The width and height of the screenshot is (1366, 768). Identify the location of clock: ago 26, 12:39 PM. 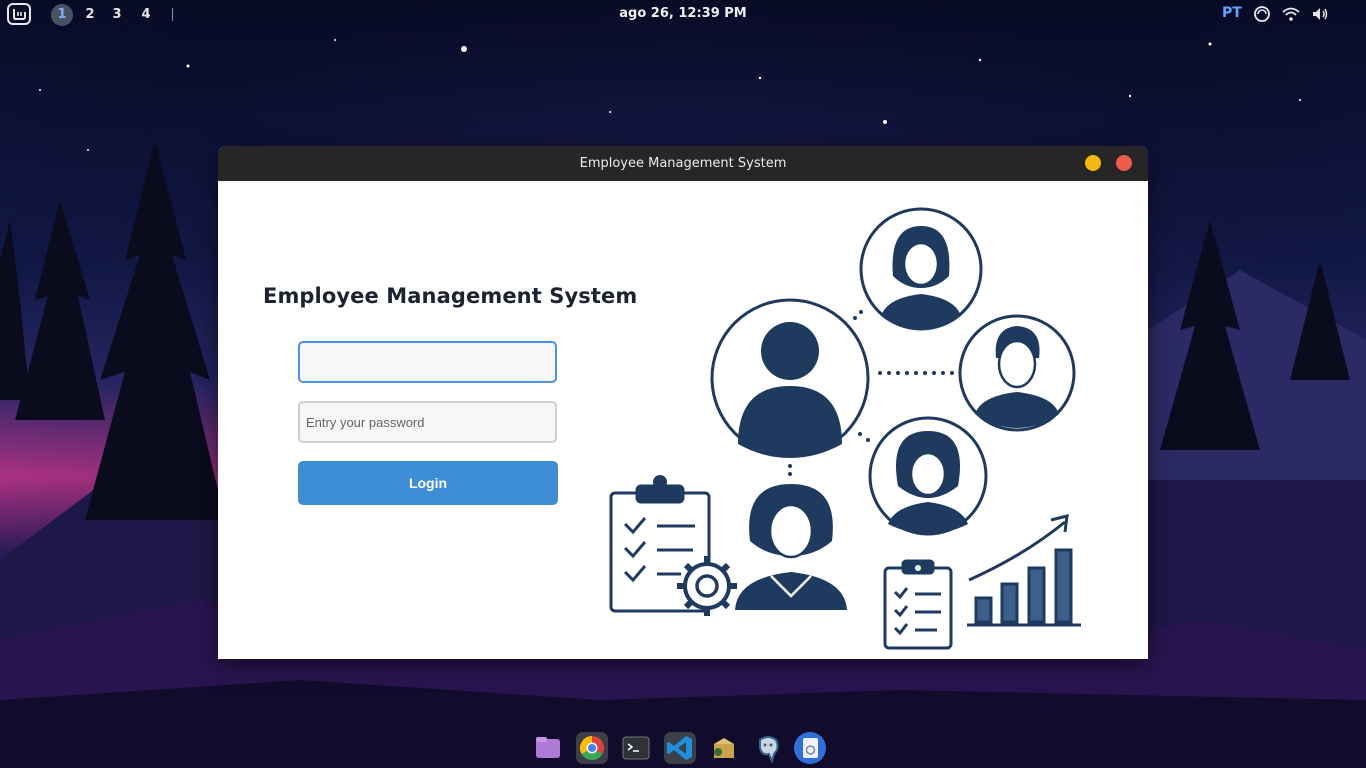
(683, 13).